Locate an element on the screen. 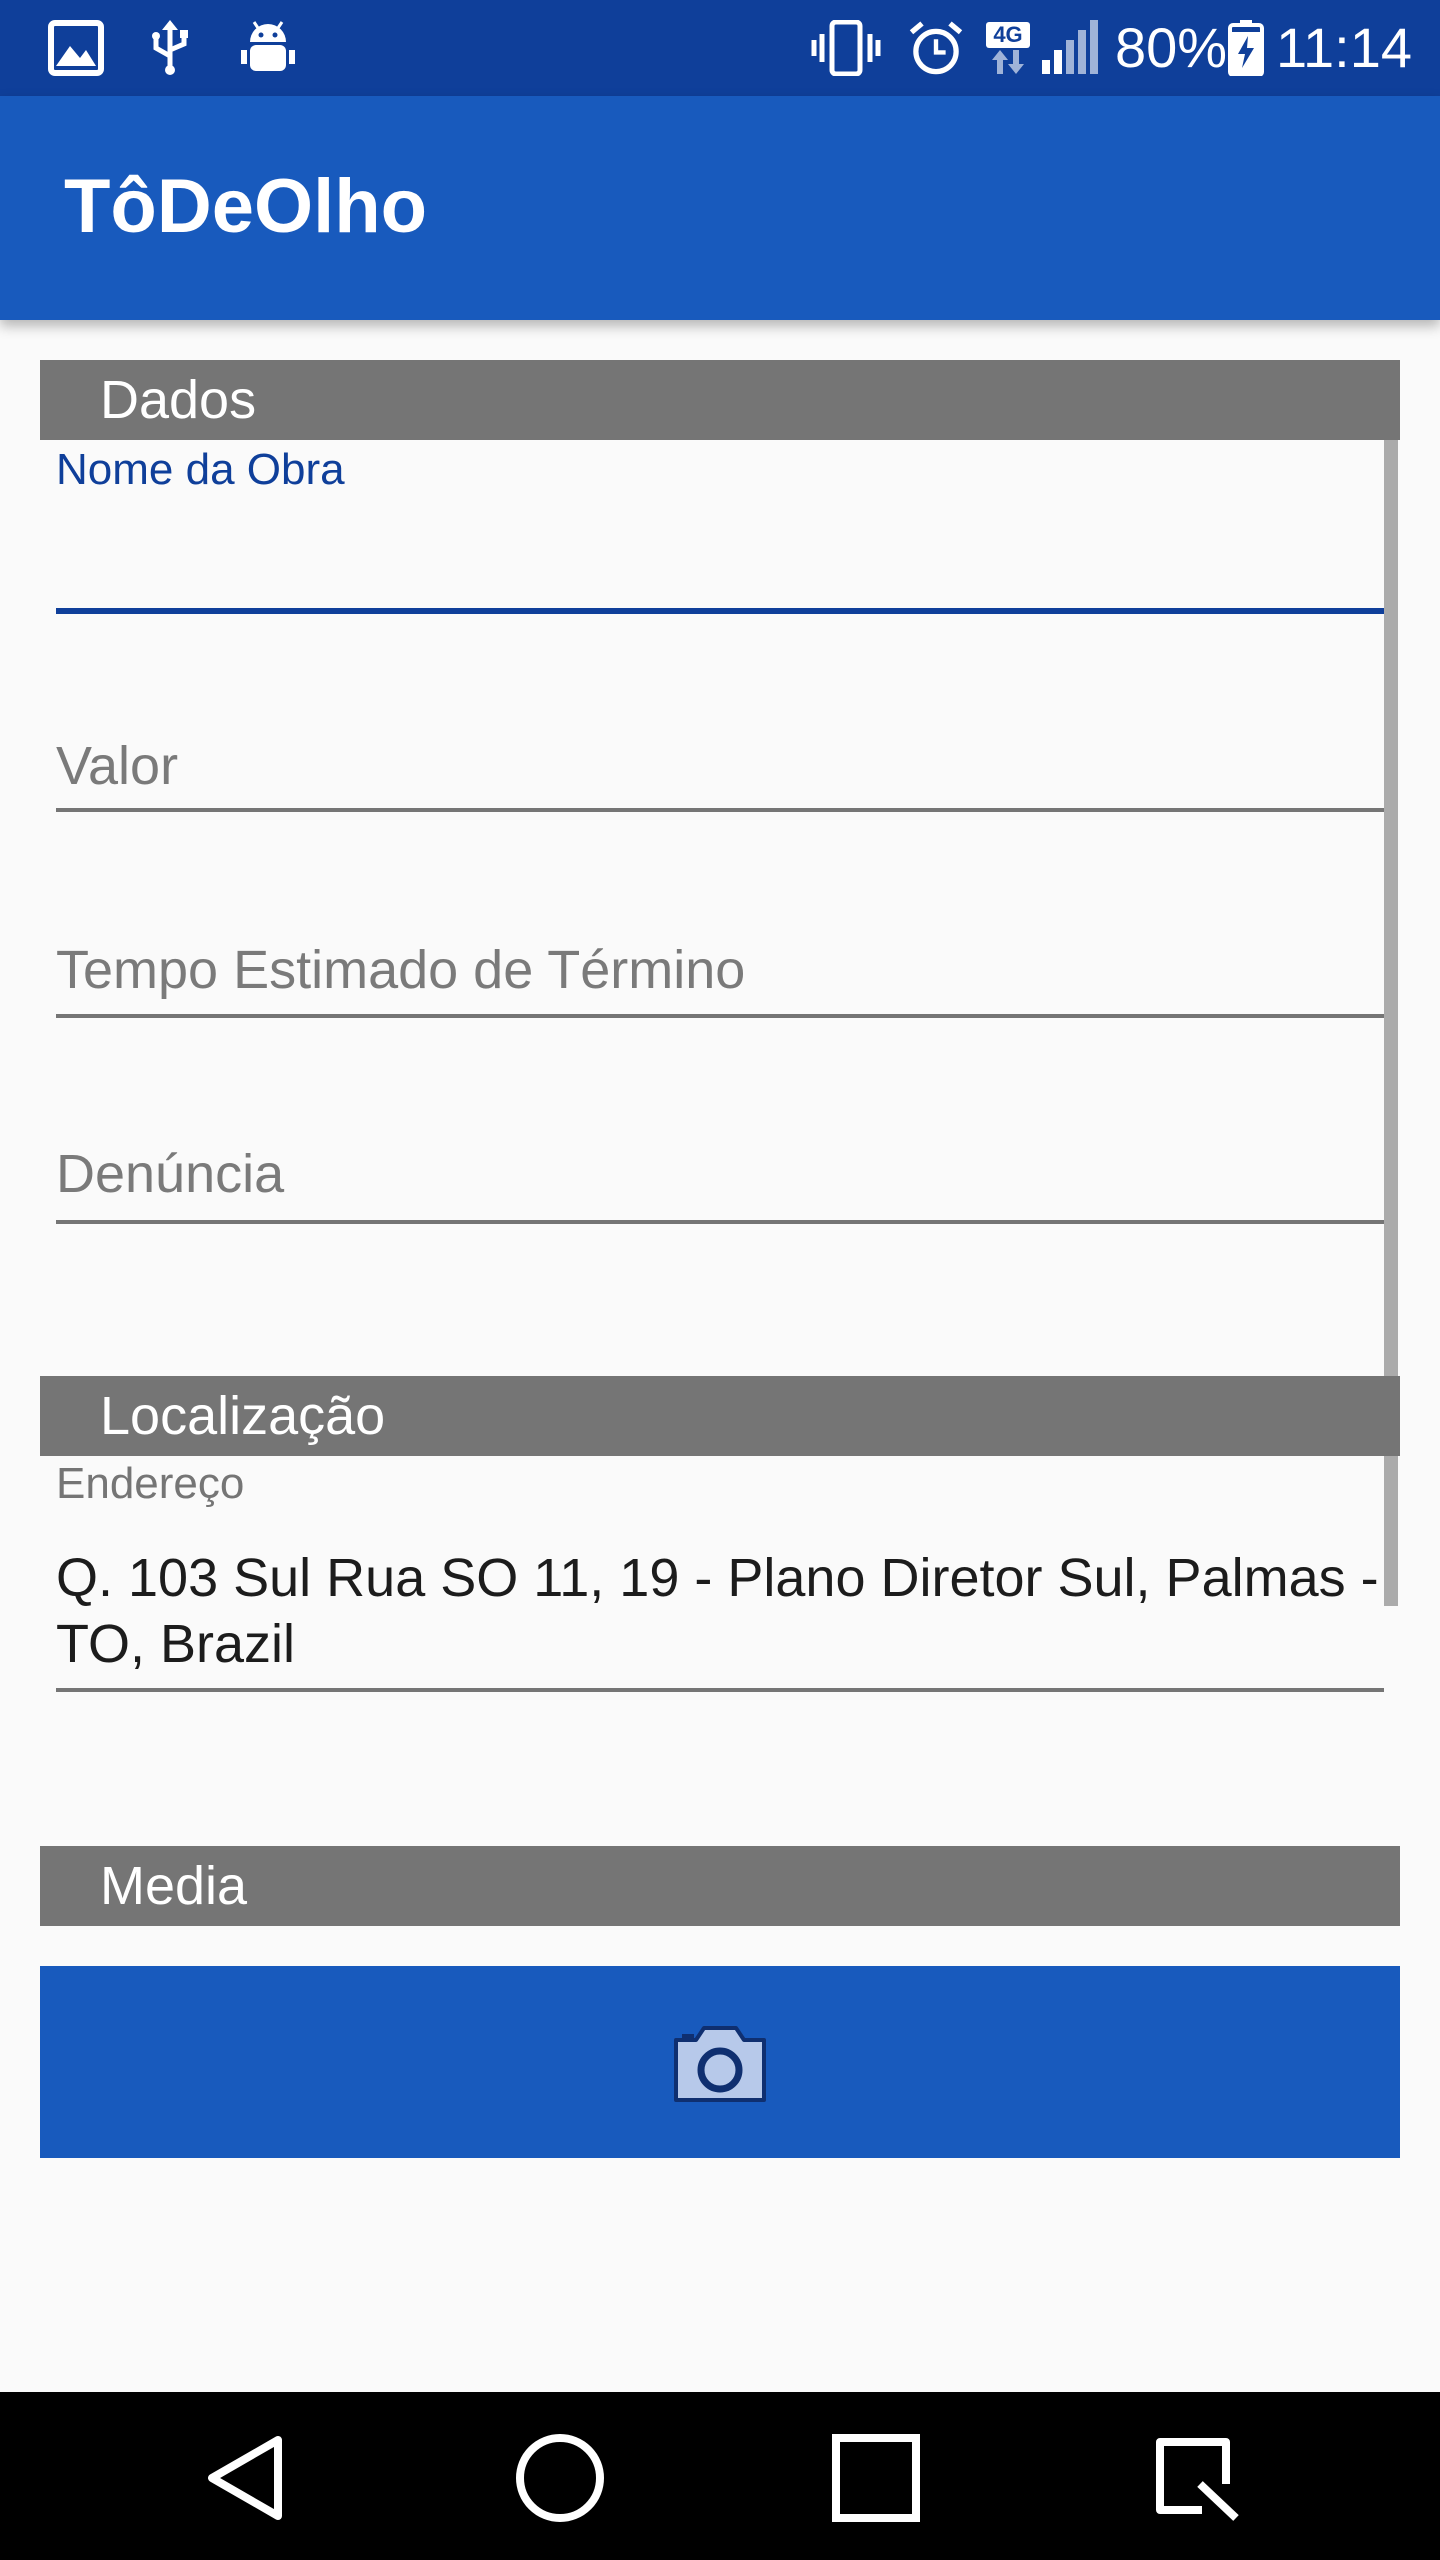  recents-icon is located at coordinates (876, 2478).